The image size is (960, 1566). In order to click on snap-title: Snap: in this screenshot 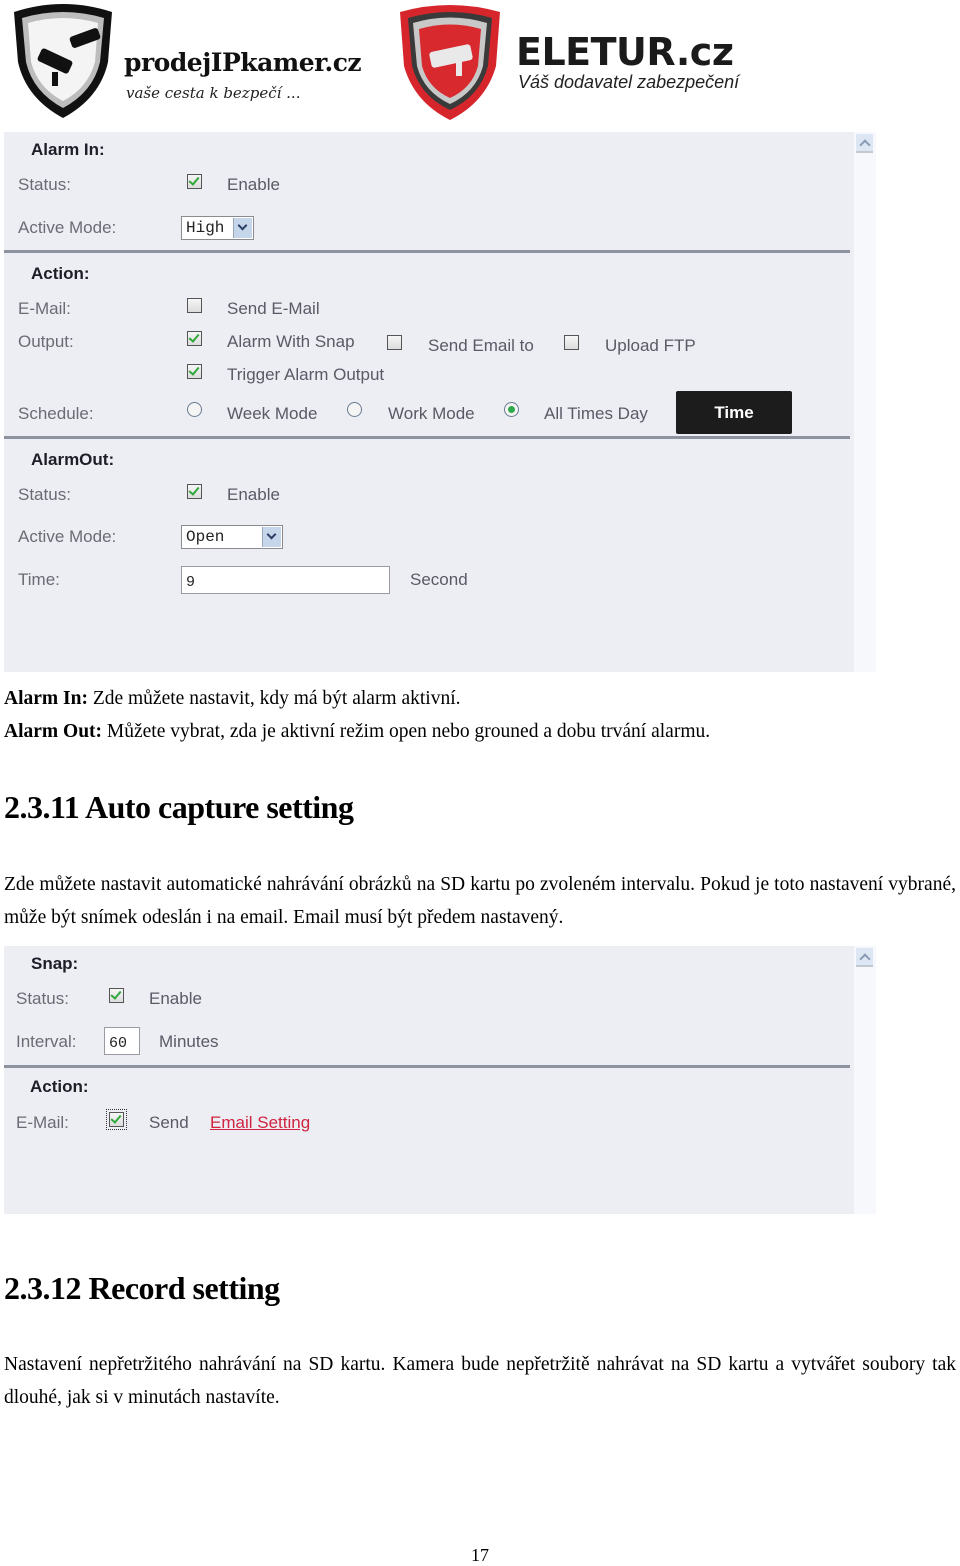, I will do `click(55, 963)`.